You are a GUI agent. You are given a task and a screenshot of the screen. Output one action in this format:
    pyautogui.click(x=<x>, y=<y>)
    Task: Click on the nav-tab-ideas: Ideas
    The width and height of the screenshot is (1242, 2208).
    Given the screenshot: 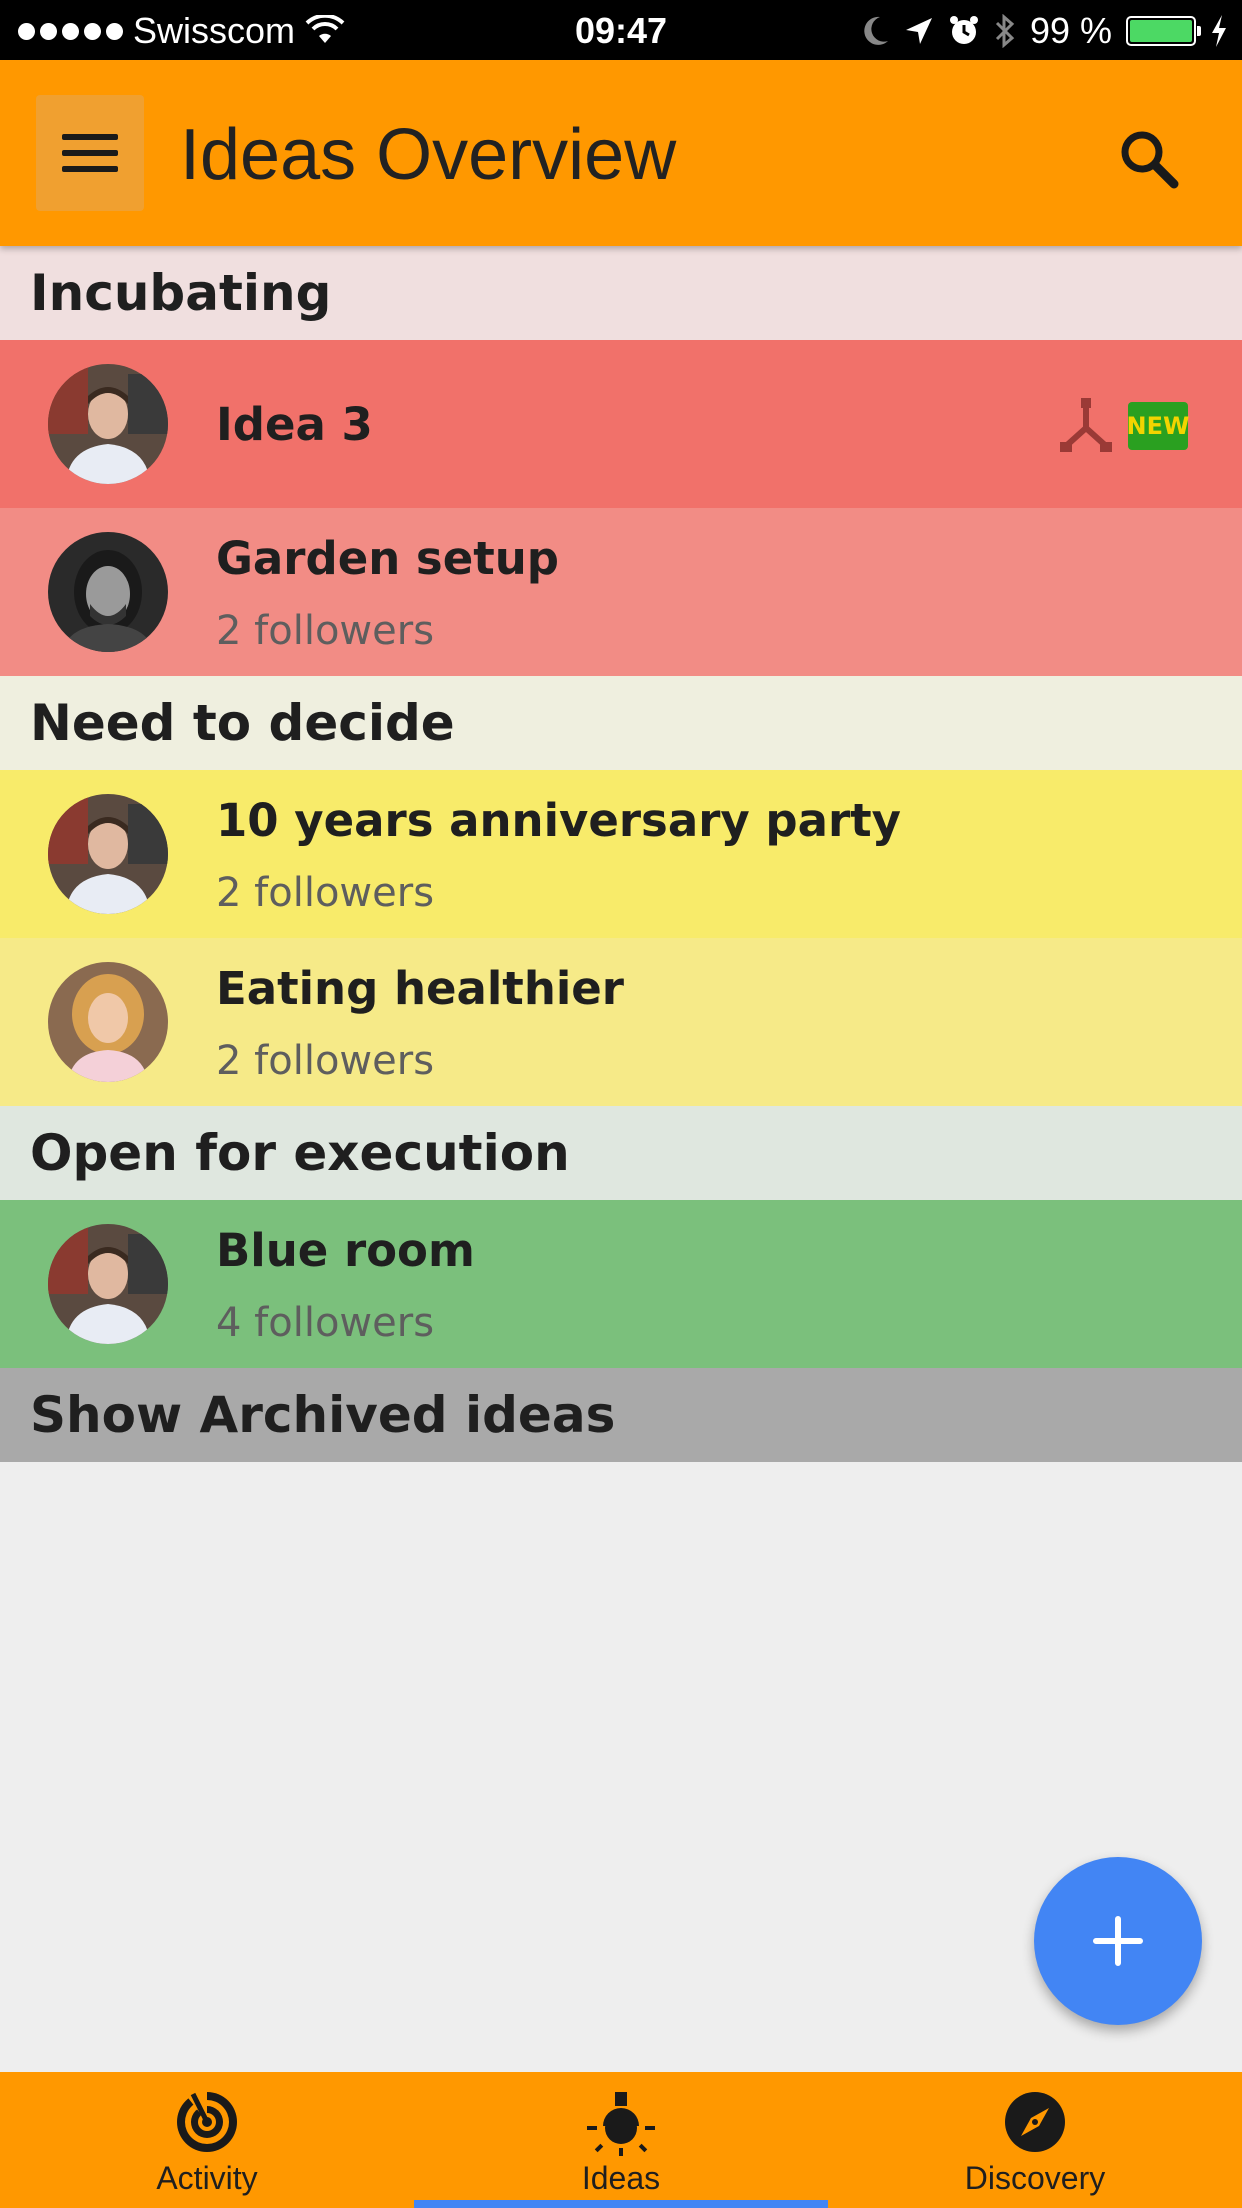 What is the action you would take?
    pyautogui.click(x=621, y=2140)
    